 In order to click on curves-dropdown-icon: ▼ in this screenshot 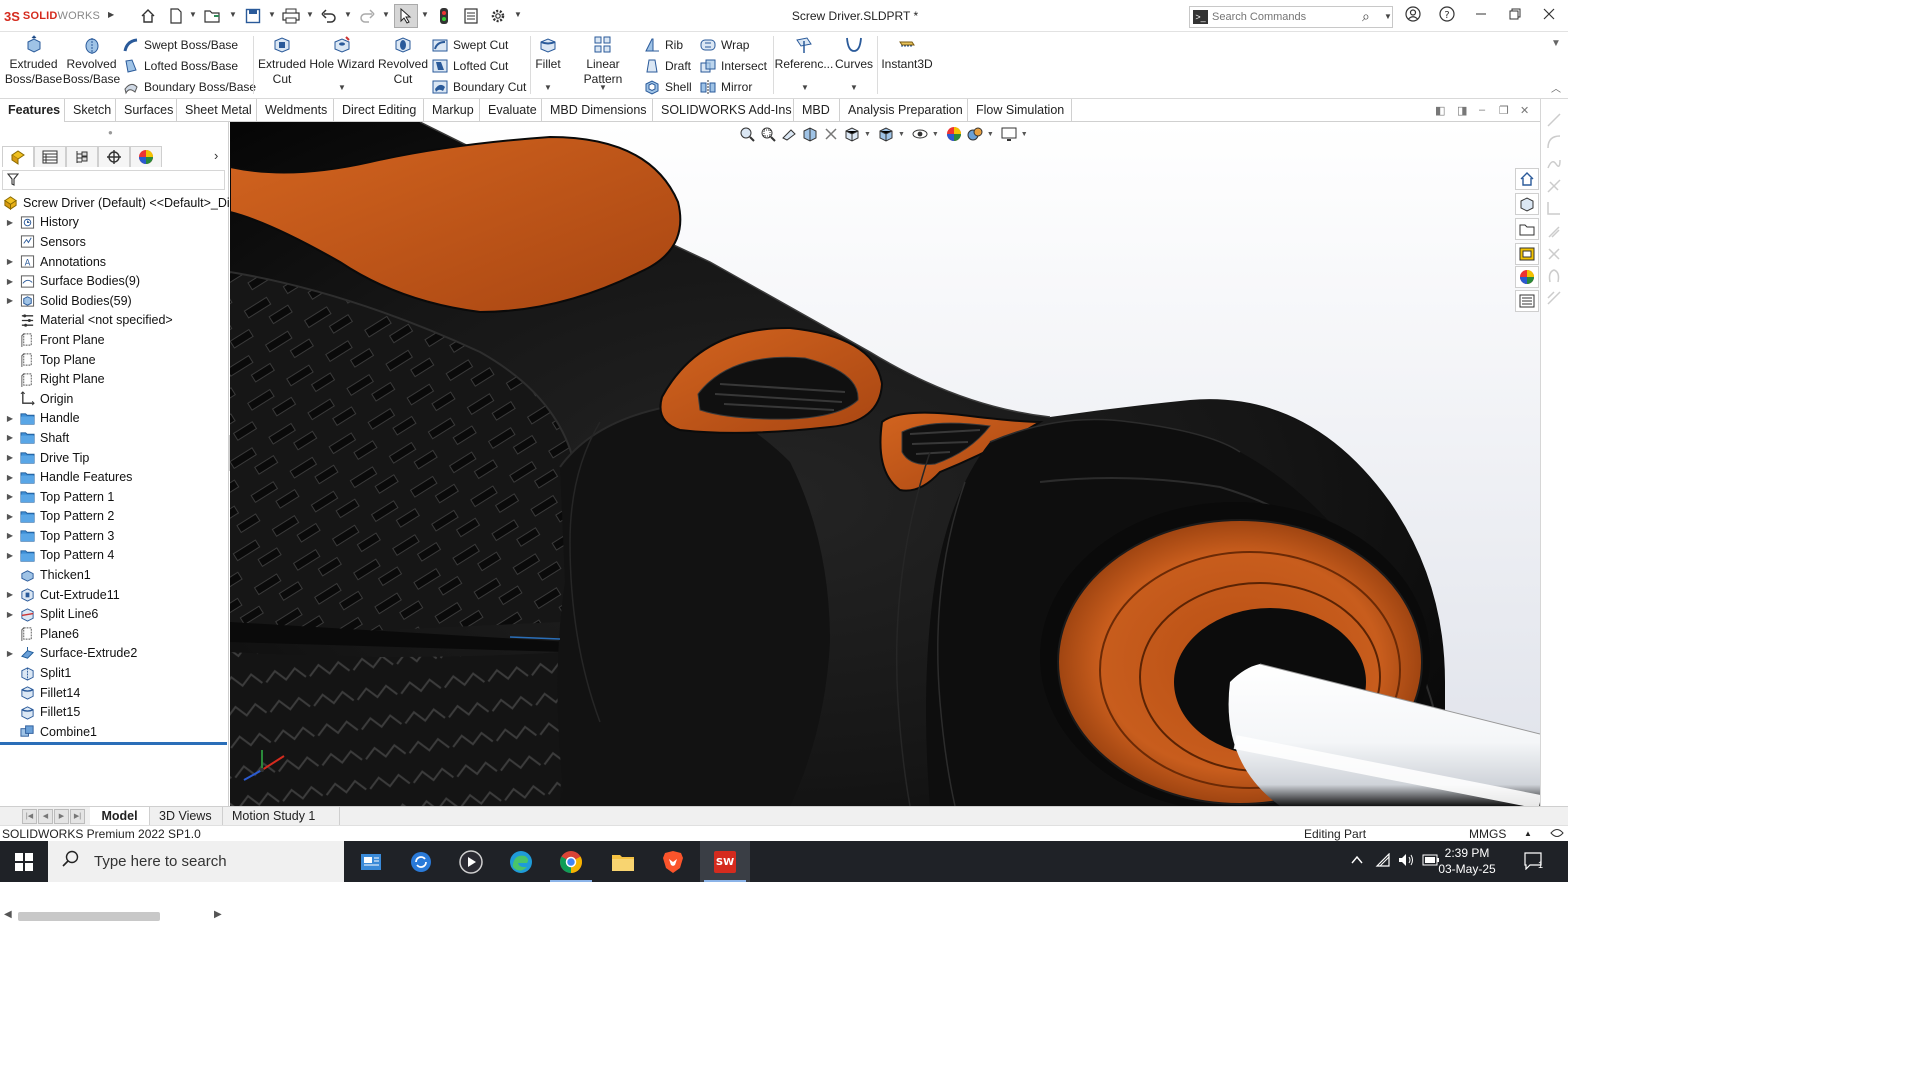, I will do `click(854, 87)`.